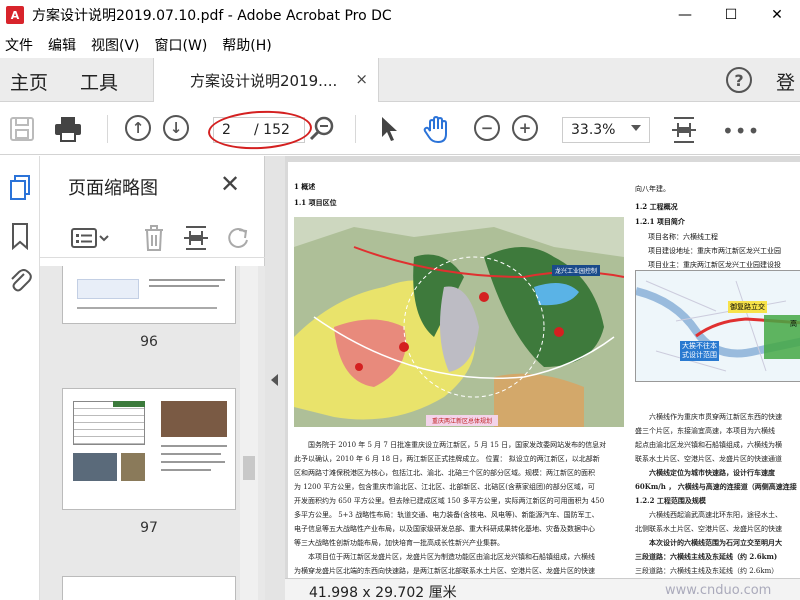  I want to click on watermark-logo: www.cnduo.com, so click(718, 590).